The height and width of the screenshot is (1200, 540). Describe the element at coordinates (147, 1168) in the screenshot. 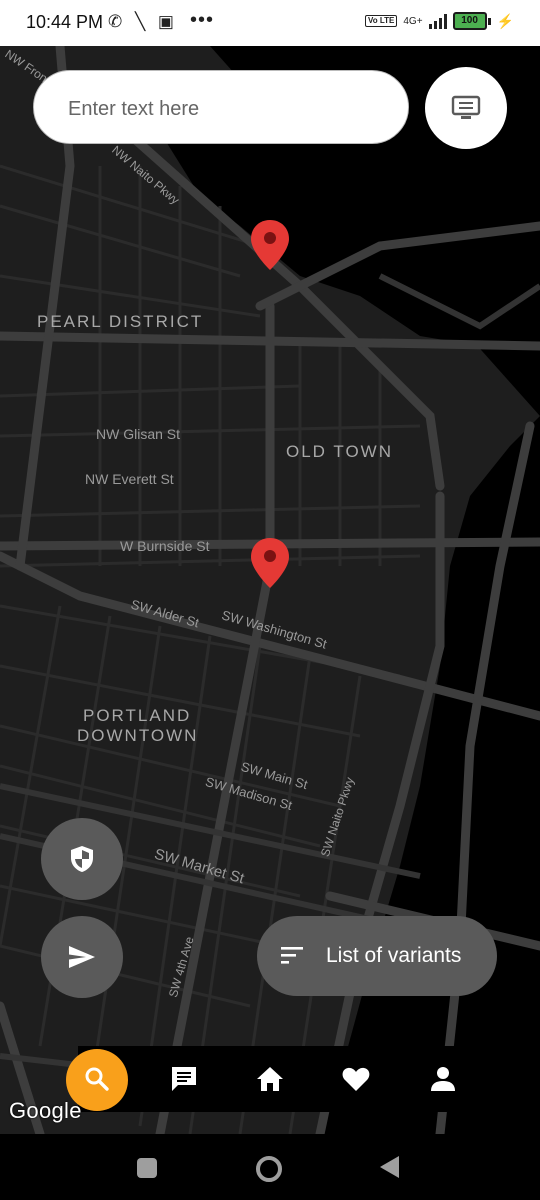

I see `recents-icon` at that location.